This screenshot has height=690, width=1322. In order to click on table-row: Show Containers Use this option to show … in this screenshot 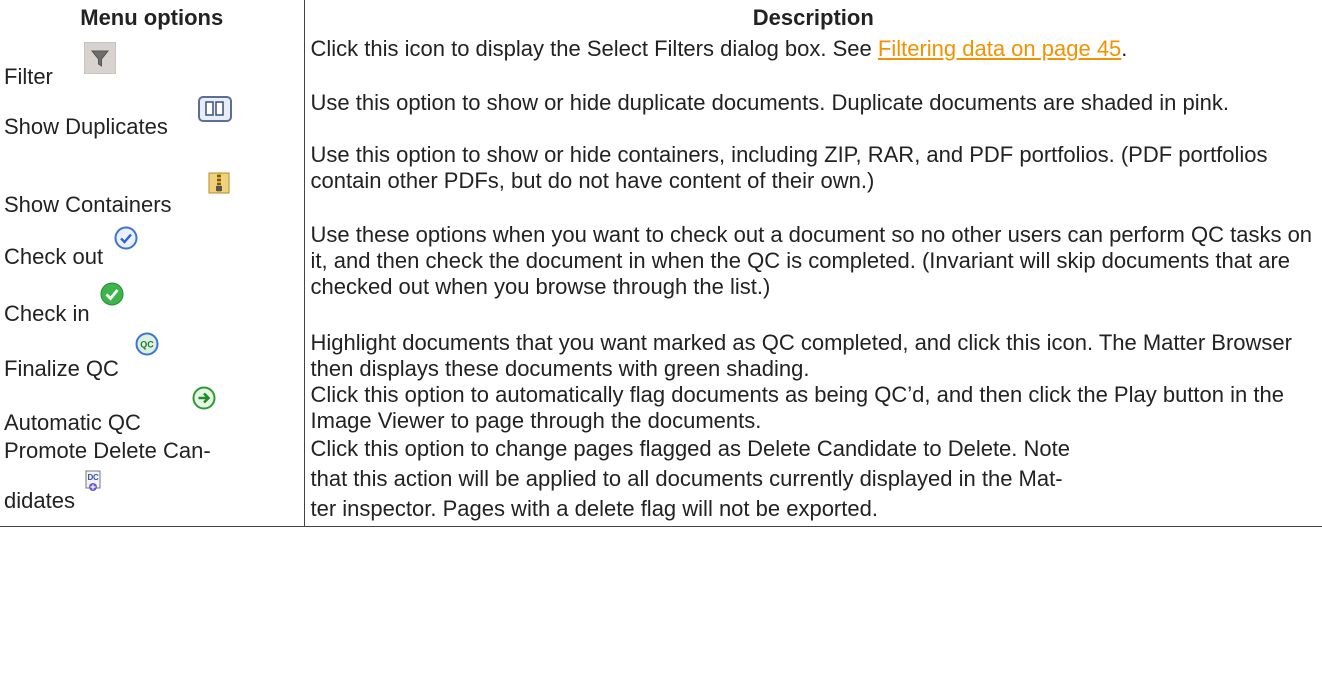, I will do `click(661, 182)`.